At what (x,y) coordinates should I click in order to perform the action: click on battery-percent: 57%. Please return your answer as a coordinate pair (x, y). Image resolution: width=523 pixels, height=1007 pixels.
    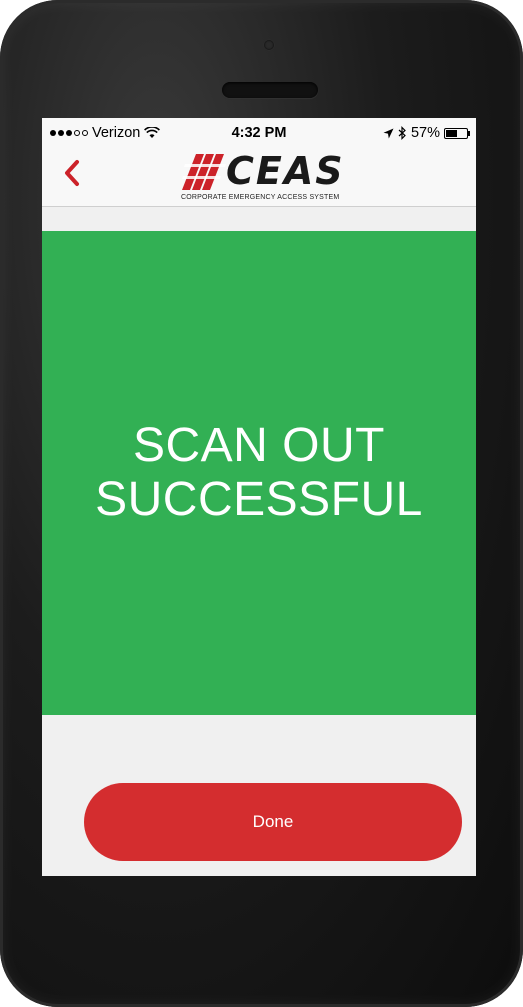
    Looking at the image, I should click on (425, 133).